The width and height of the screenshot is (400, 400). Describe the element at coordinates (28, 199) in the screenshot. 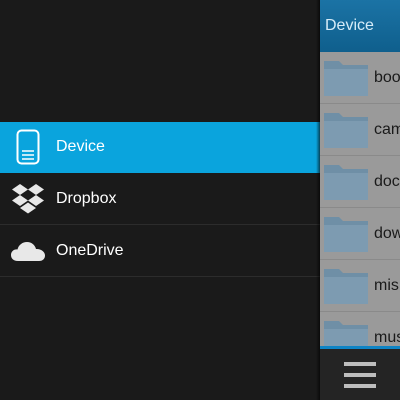

I see `dropbox-icon` at that location.